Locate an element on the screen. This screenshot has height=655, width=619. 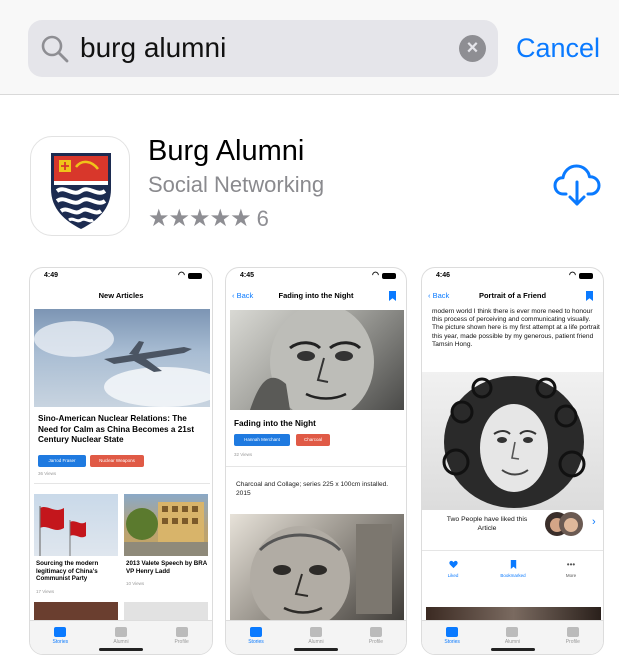
status-time: 4:49 is located at coordinates (51, 275).